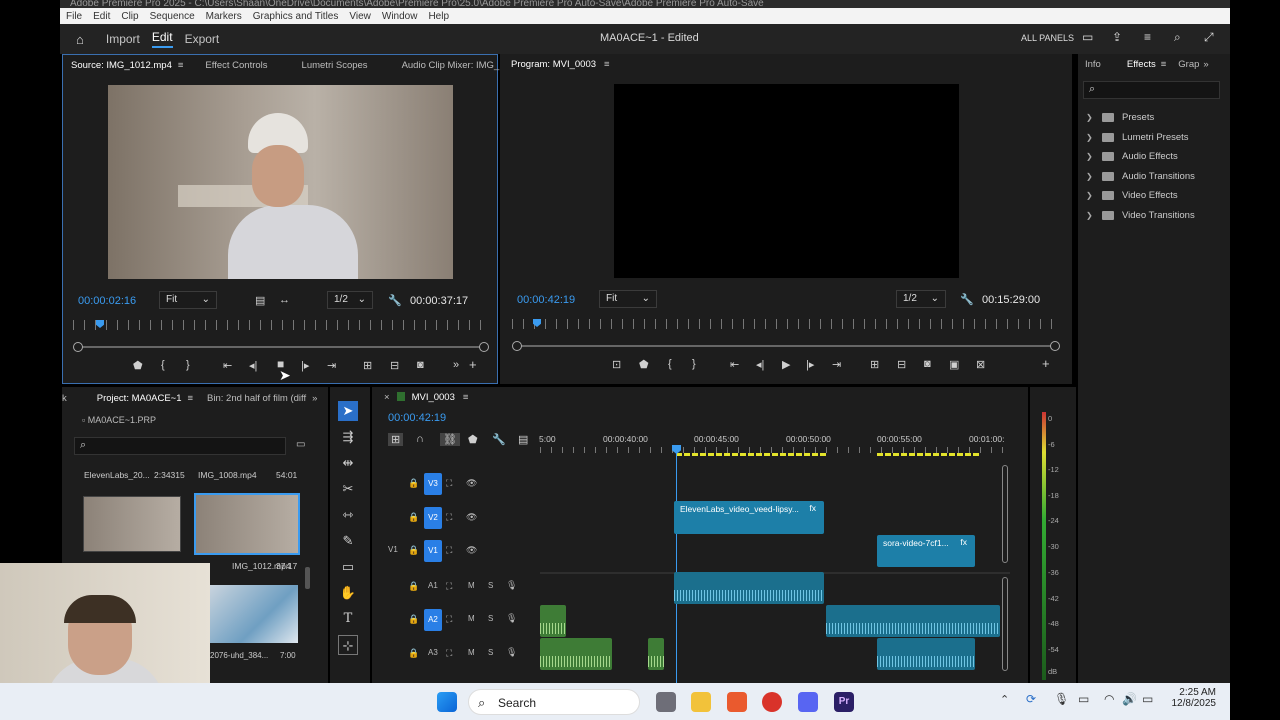 The image size is (1280, 720). What do you see at coordinates (1031, 699) in the screenshot?
I see `sync-icon: ⟳` at bounding box center [1031, 699].